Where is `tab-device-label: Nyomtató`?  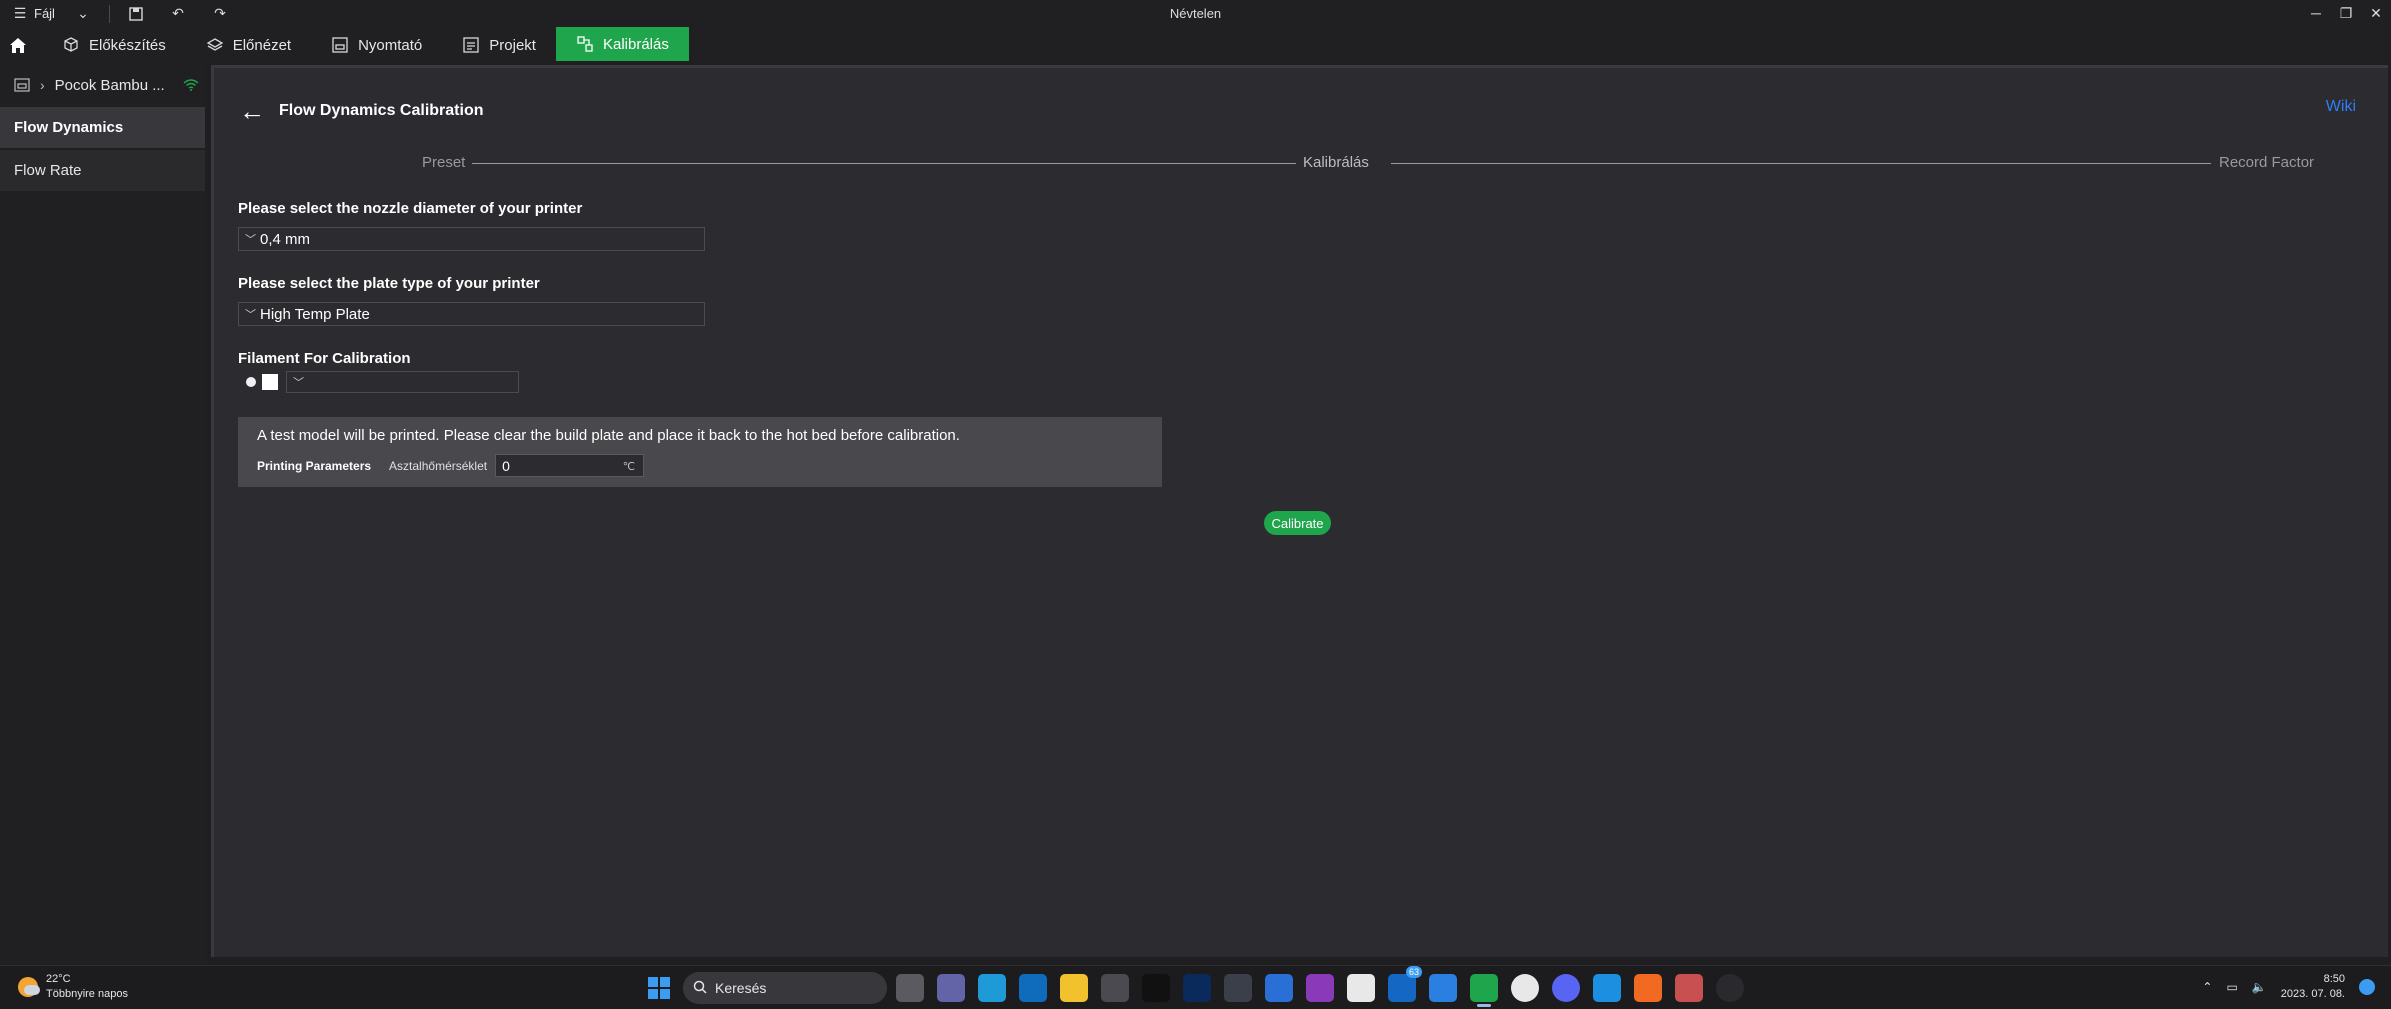
tab-device-label: Nyomtató is located at coordinates (390, 45).